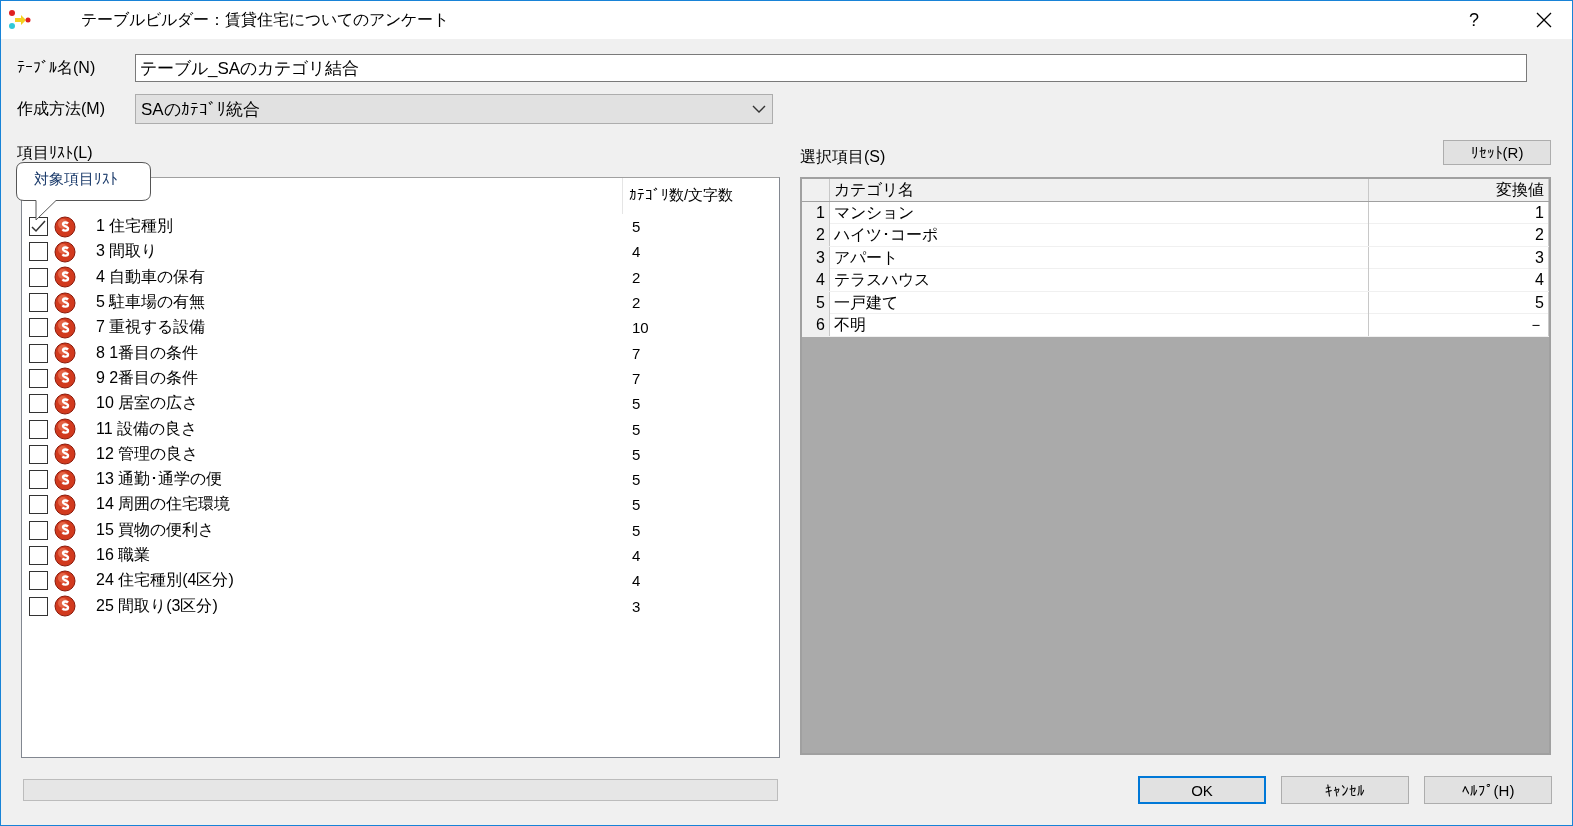 Image resolution: width=1573 pixels, height=826 pixels. Describe the element at coordinates (155, 530) in the screenshot. I see `item-label: 15 買物の便利さ` at that location.